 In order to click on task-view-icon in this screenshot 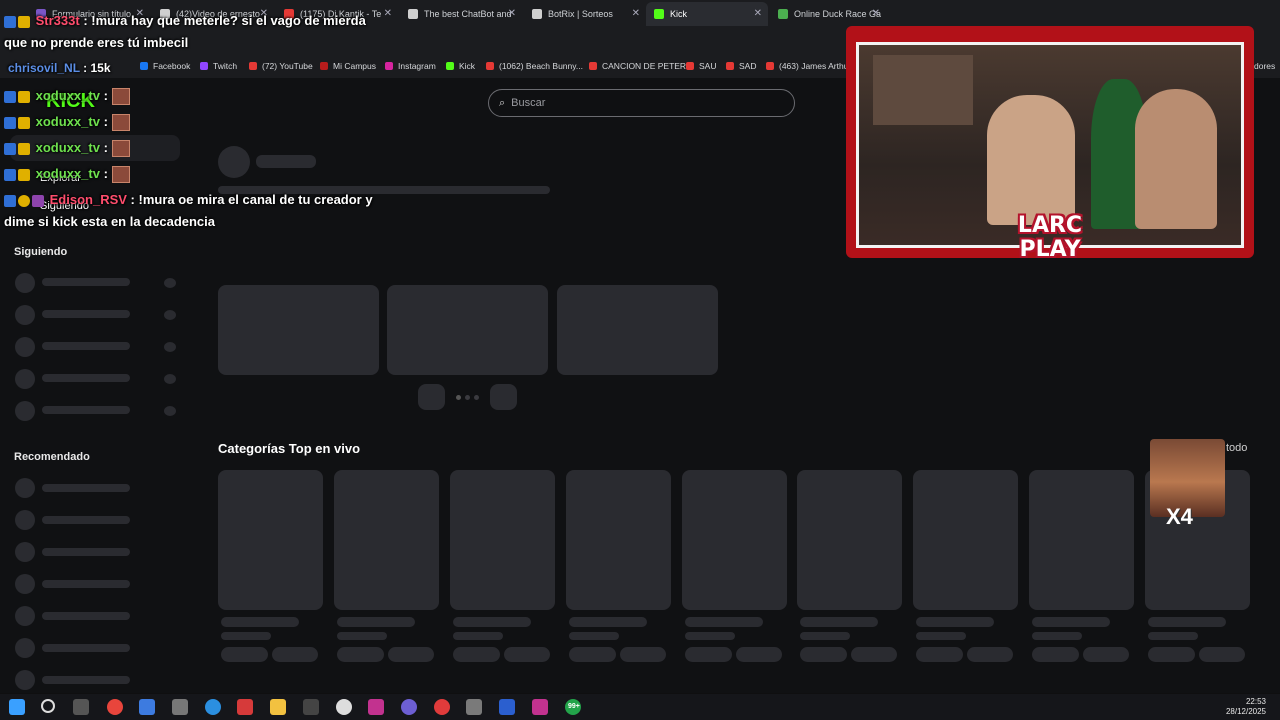, I will do `click(81, 707)`.